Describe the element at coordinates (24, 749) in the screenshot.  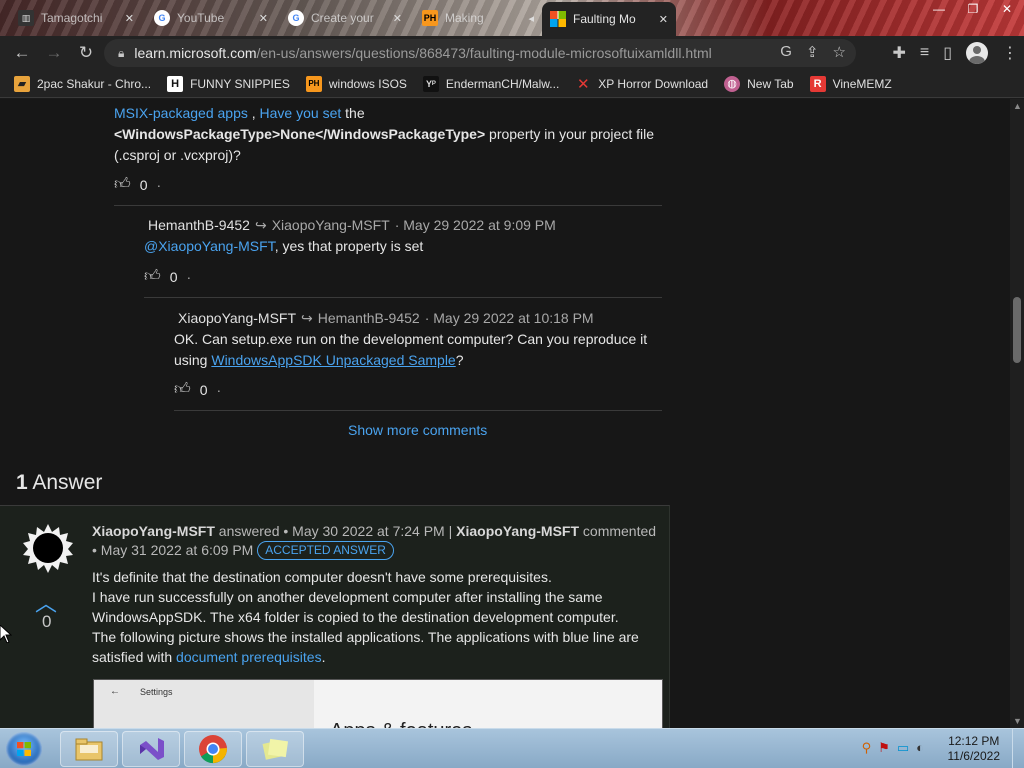
I see `start-button` at that location.